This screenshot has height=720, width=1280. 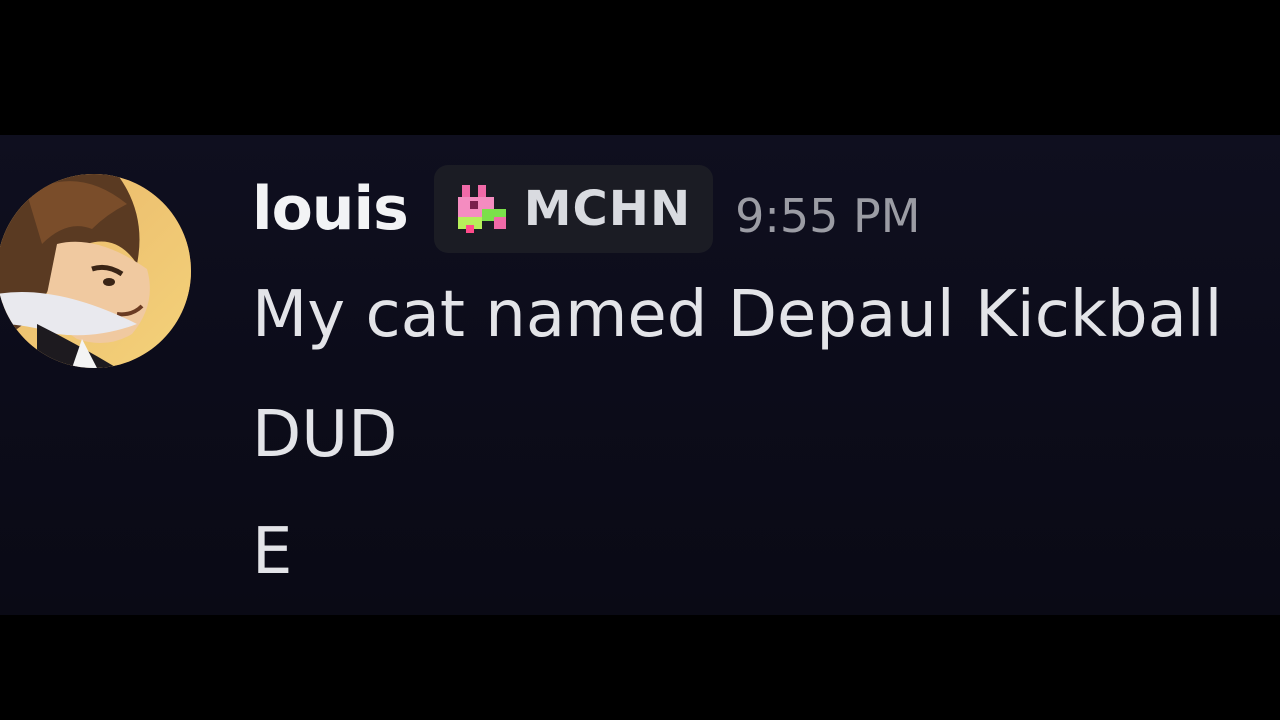 I want to click on avatar, so click(x=95, y=271).